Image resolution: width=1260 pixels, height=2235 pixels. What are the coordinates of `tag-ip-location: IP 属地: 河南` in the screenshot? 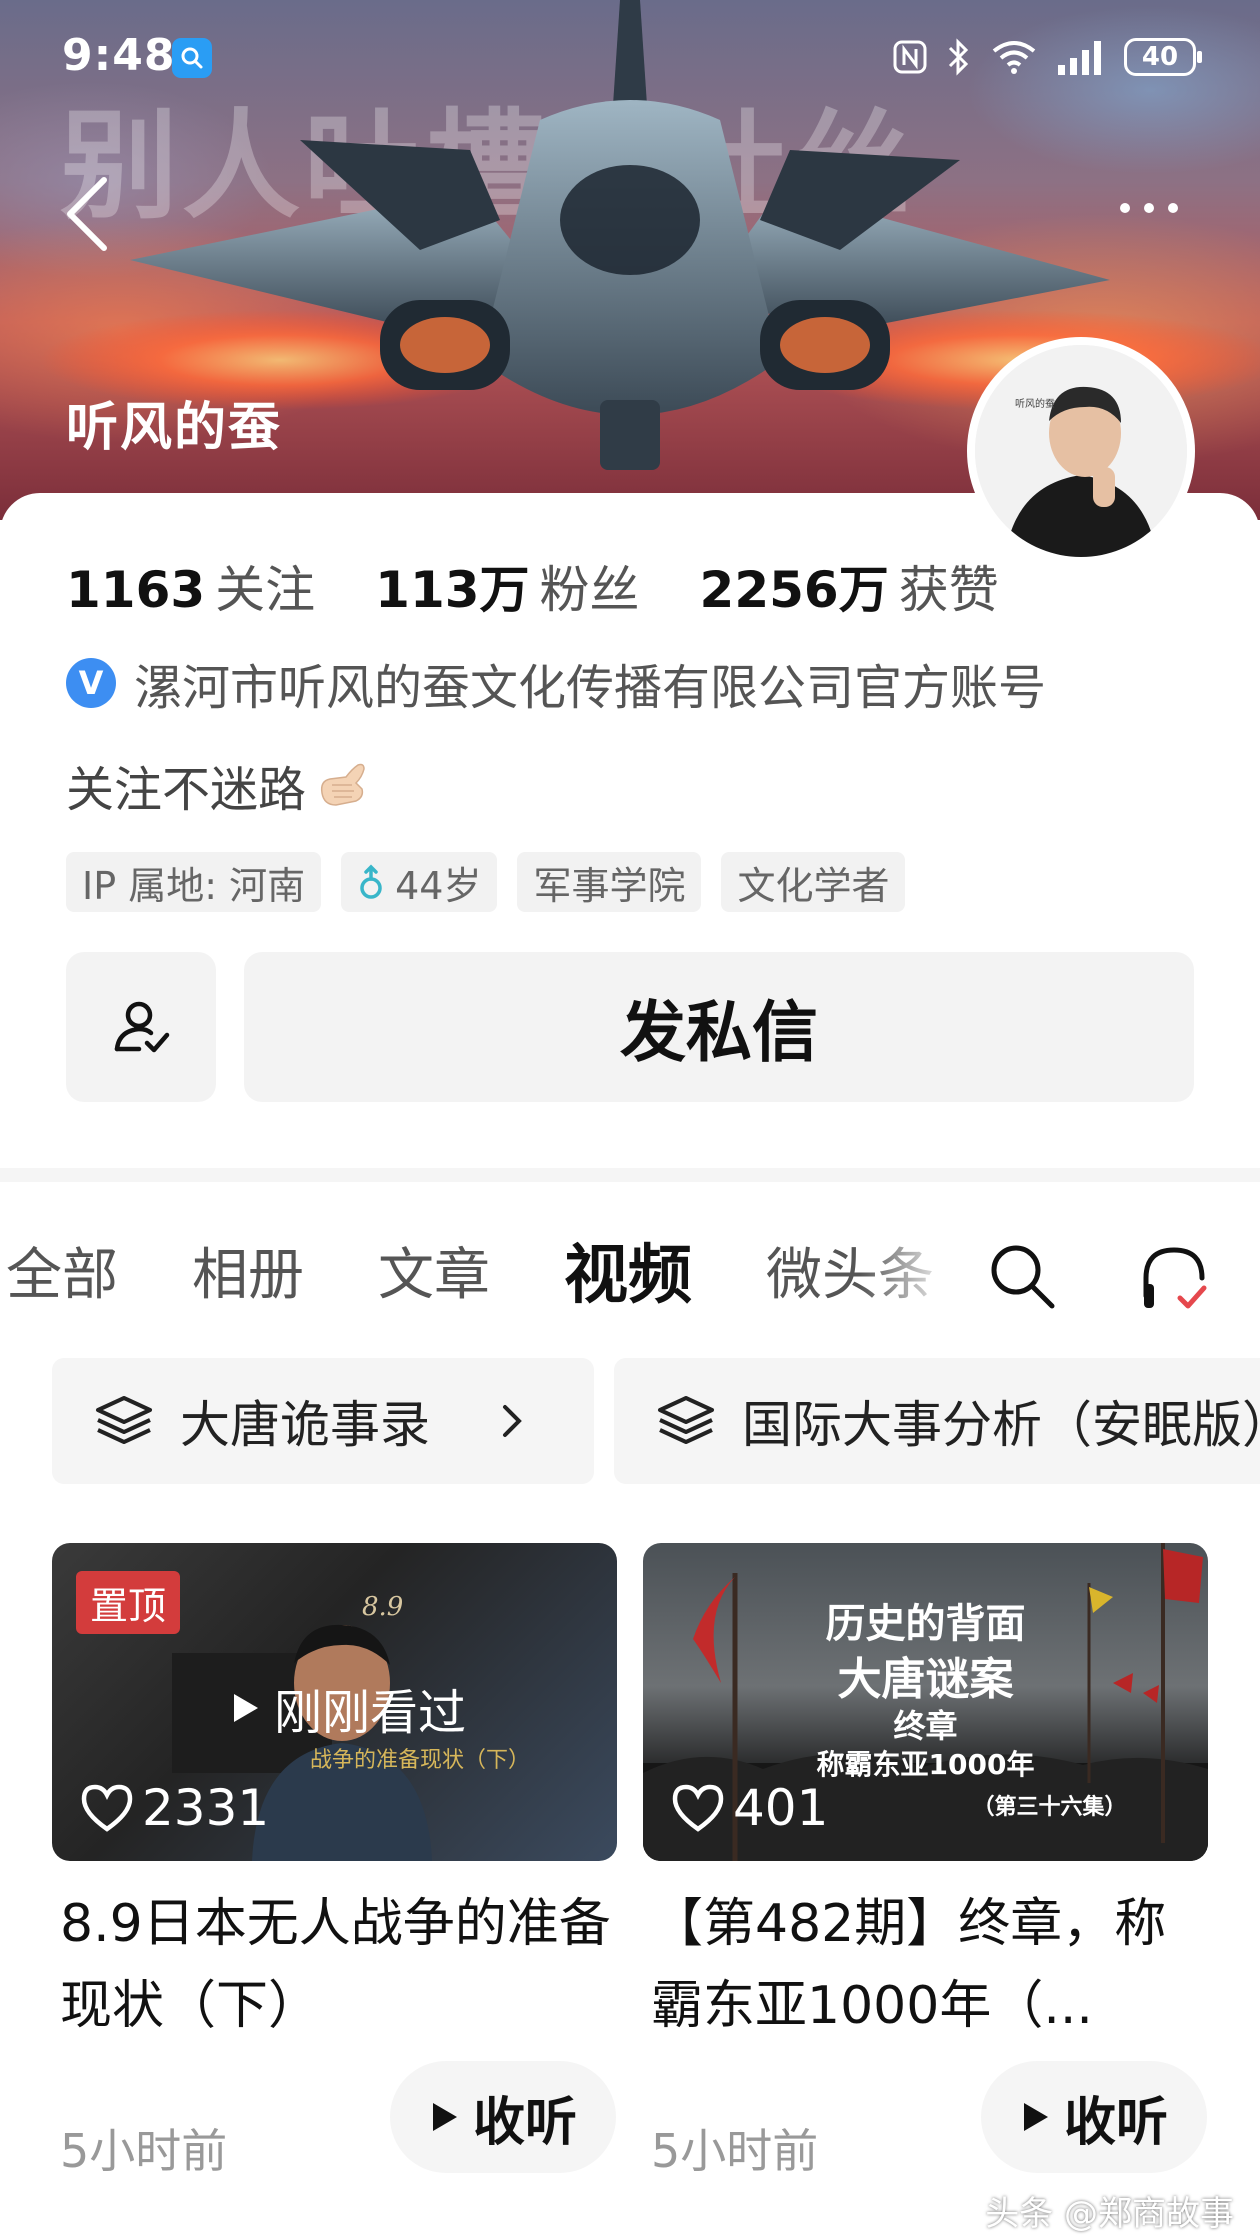 It's located at (194, 882).